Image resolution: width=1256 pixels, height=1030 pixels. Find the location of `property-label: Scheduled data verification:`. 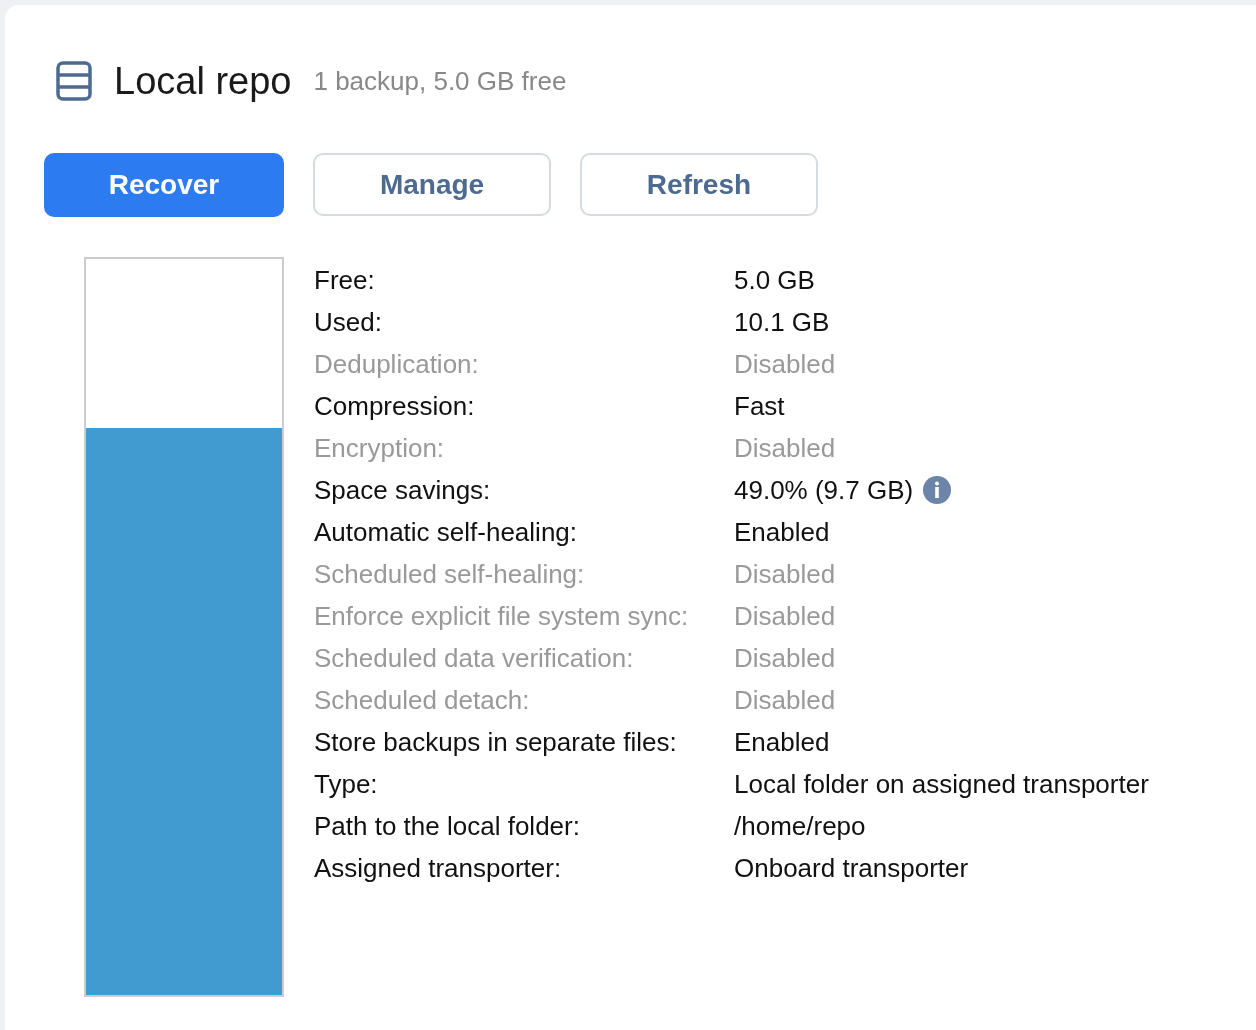

property-label: Scheduled data verification: is located at coordinates (474, 658).